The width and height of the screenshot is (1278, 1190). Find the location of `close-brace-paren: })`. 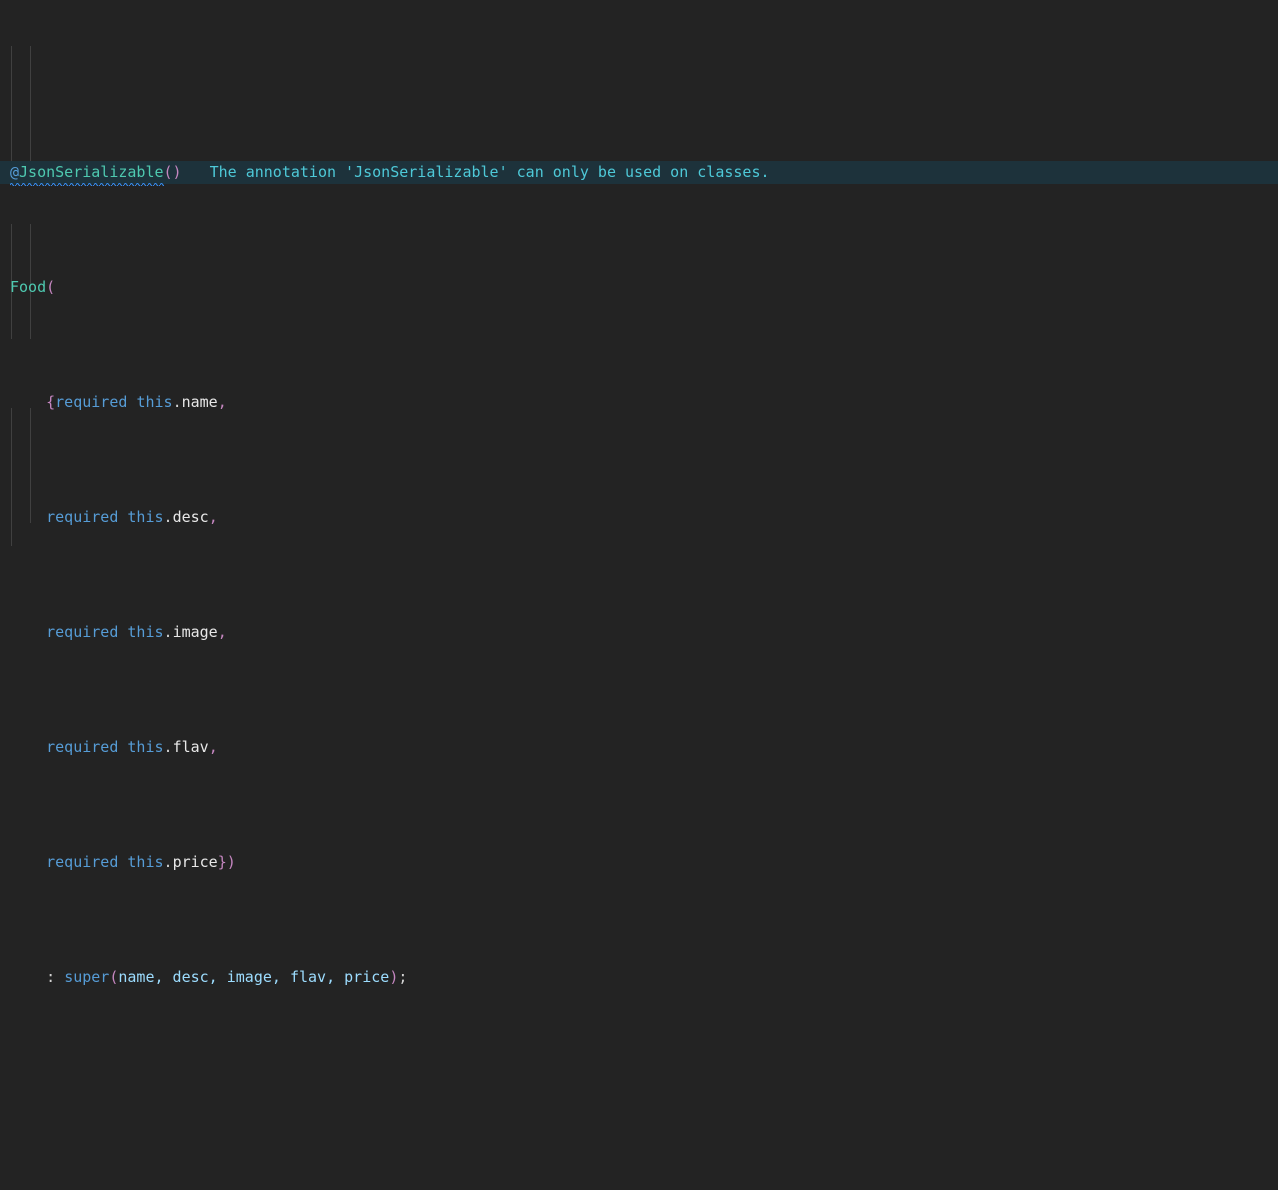

close-brace-paren: }) is located at coordinates (226, 862).